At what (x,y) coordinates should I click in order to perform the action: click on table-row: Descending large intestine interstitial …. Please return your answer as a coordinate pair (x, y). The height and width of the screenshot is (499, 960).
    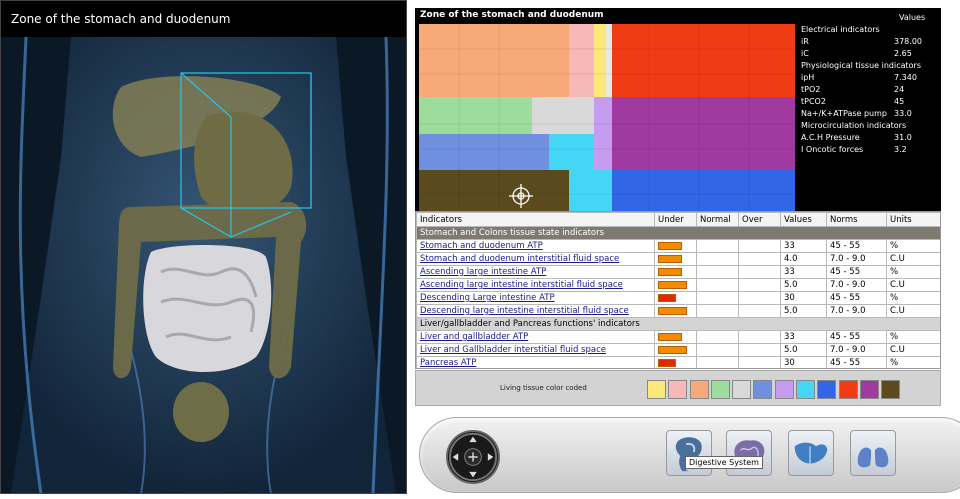
    Looking at the image, I should click on (678, 311).